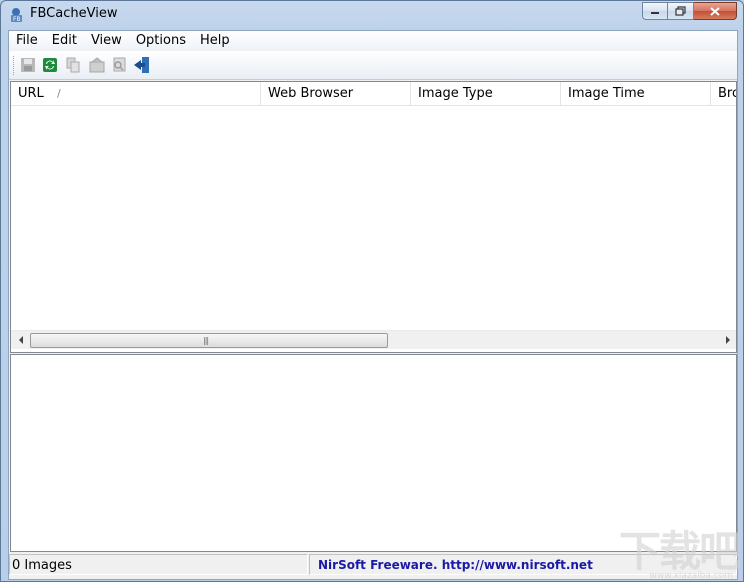  I want to click on chevron-right-icon, so click(727, 340).